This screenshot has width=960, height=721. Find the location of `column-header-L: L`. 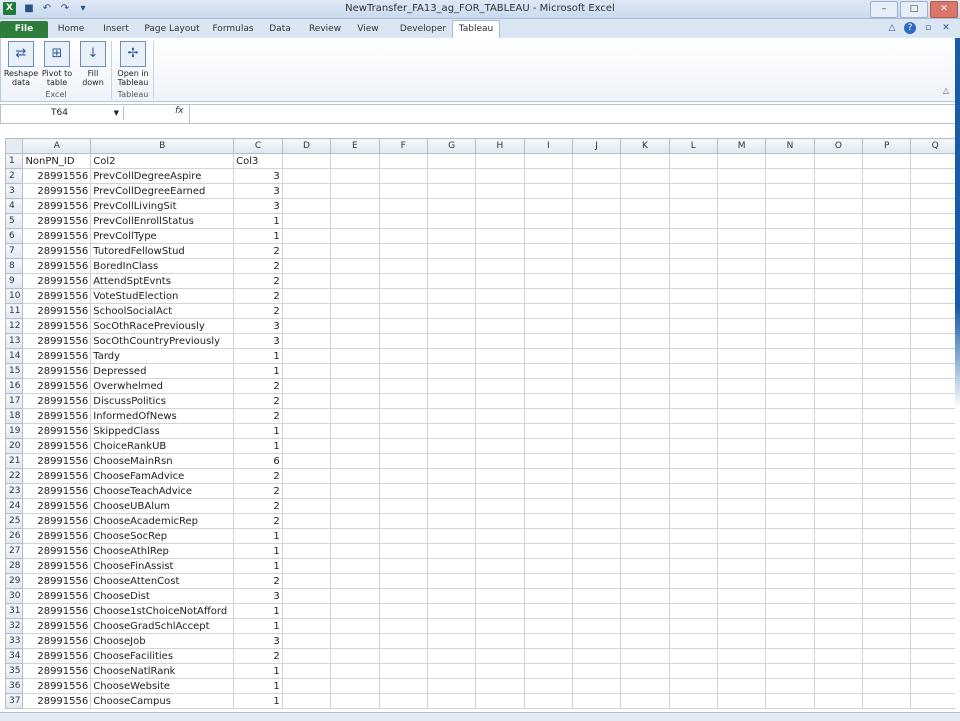

column-header-L: L is located at coordinates (693, 146).